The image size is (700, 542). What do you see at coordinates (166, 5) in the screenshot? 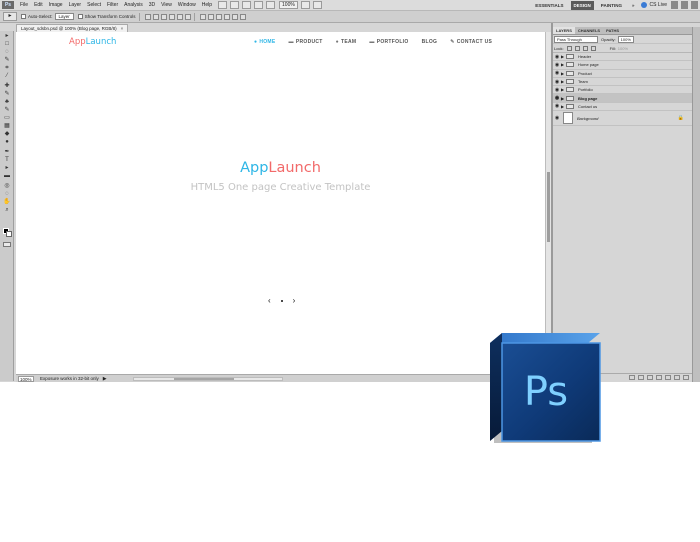
I see `menu-view: View` at bounding box center [166, 5].